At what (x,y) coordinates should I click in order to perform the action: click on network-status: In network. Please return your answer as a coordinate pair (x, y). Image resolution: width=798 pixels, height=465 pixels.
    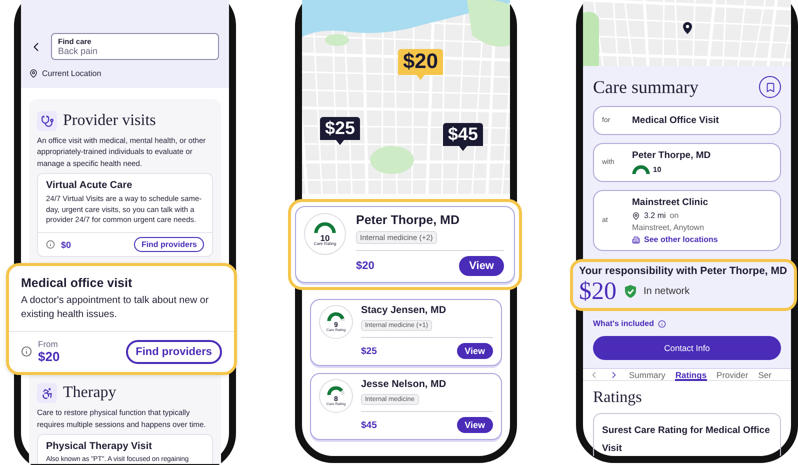
    Looking at the image, I should click on (667, 291).